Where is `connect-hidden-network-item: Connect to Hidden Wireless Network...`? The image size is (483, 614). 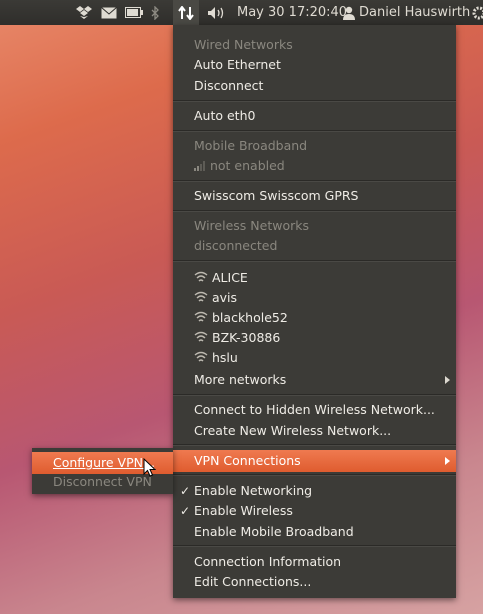
connect-hidden-network-item: Connect to Hidden Wireless Network... is located at coordinates (314, 410).